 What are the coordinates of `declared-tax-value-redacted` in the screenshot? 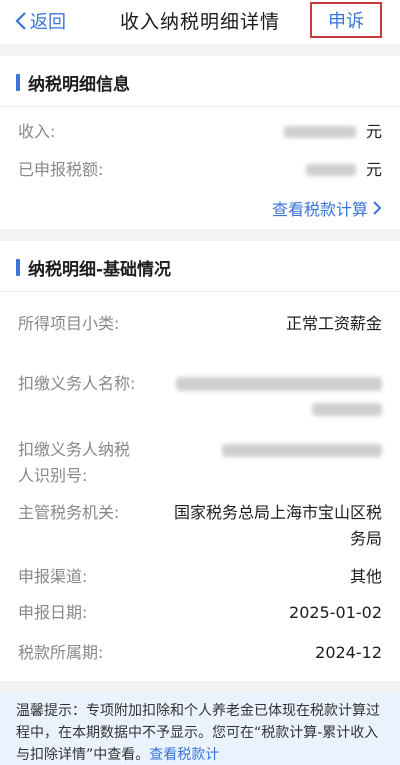 It's located at (331, 170).